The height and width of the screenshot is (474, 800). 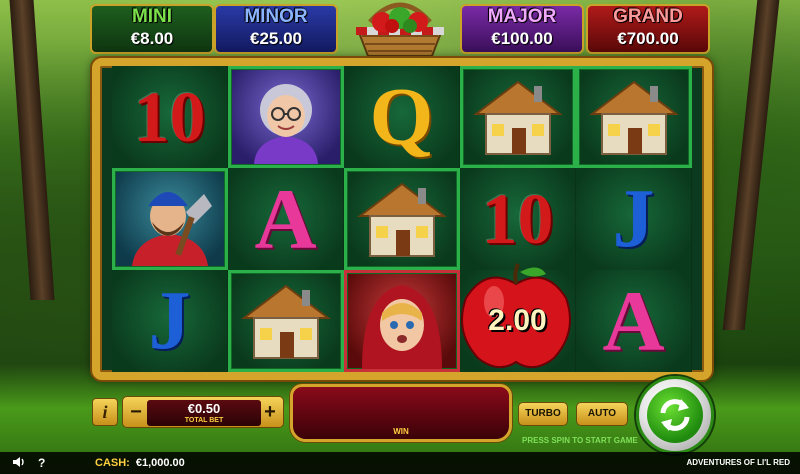 I want to click on bet-label: TOTAL BET, so click(x=204, y=420).